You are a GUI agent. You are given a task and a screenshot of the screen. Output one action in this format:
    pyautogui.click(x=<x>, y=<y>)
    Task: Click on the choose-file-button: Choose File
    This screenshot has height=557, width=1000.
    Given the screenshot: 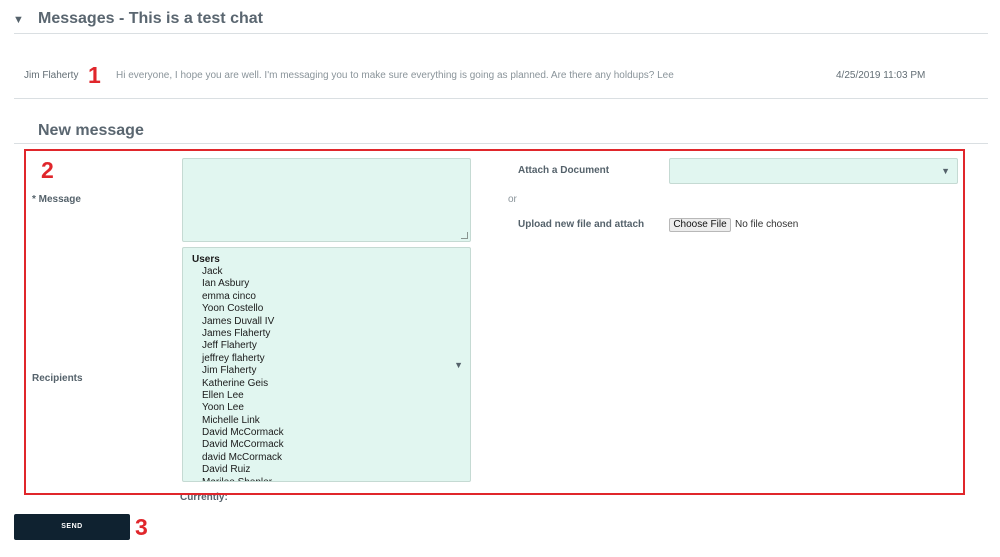 What is the action you would take?
    pyautogui.click(x=700, y=225)
    